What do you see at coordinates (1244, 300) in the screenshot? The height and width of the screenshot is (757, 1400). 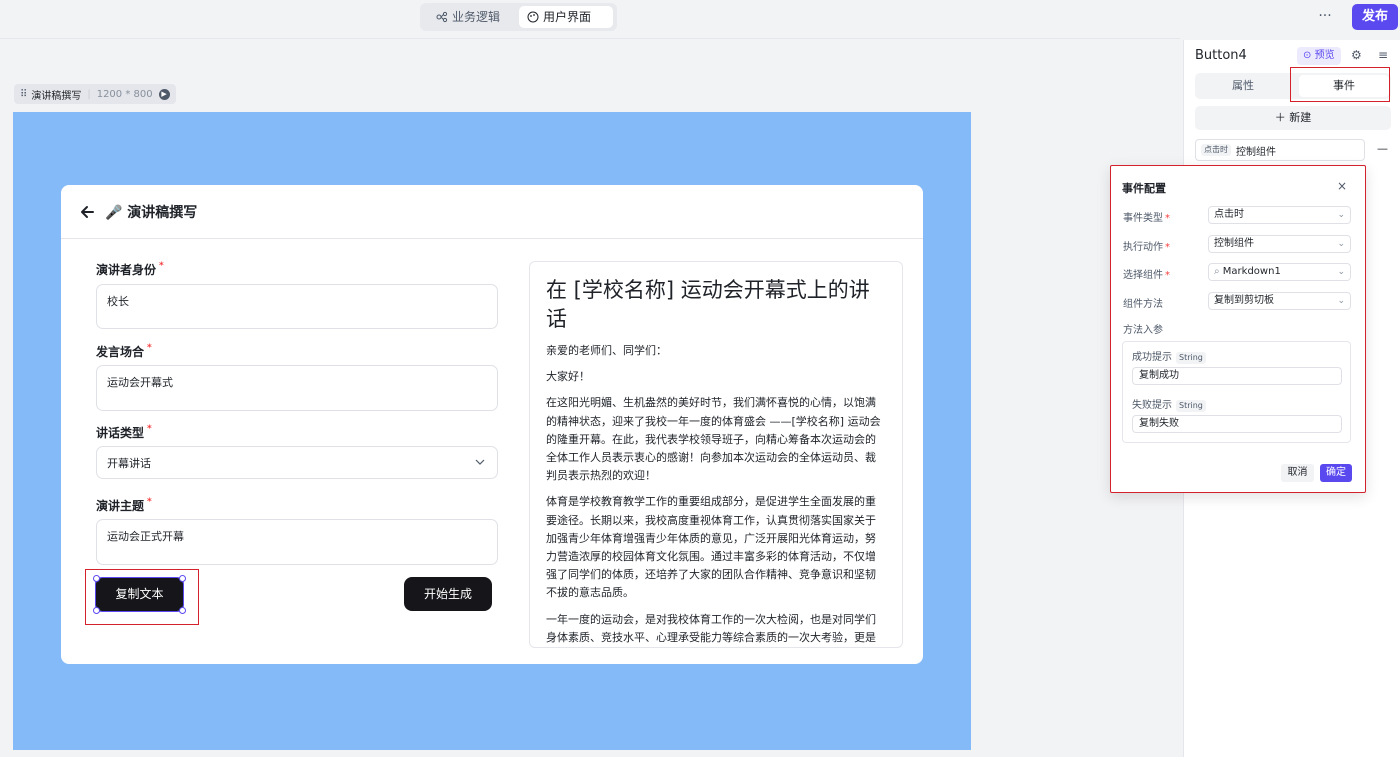 I see `method-value: 复制到剪切板` at bounding box center [1244, 300].